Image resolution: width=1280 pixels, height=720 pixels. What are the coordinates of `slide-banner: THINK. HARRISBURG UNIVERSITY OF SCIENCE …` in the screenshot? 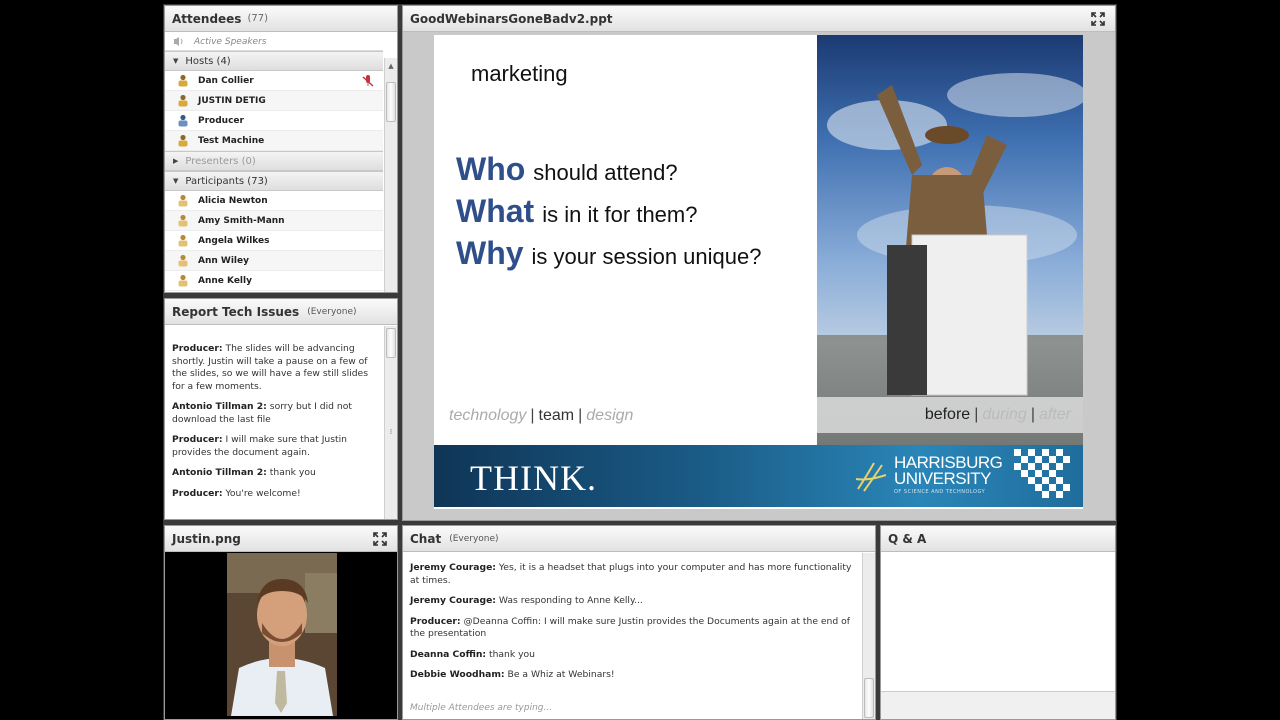 It's located at (758, 476).